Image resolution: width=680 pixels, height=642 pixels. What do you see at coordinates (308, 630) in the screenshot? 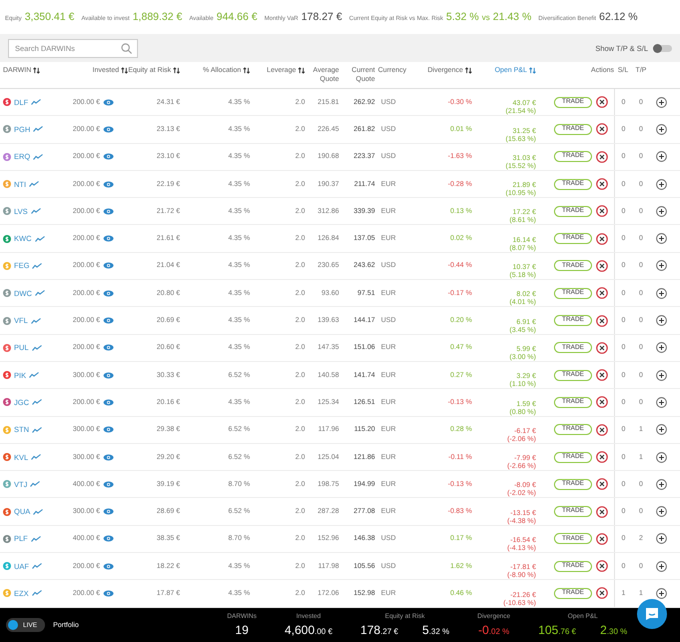
I see `stat-value: 4,600.00 €` at bounding box center [308, 630].